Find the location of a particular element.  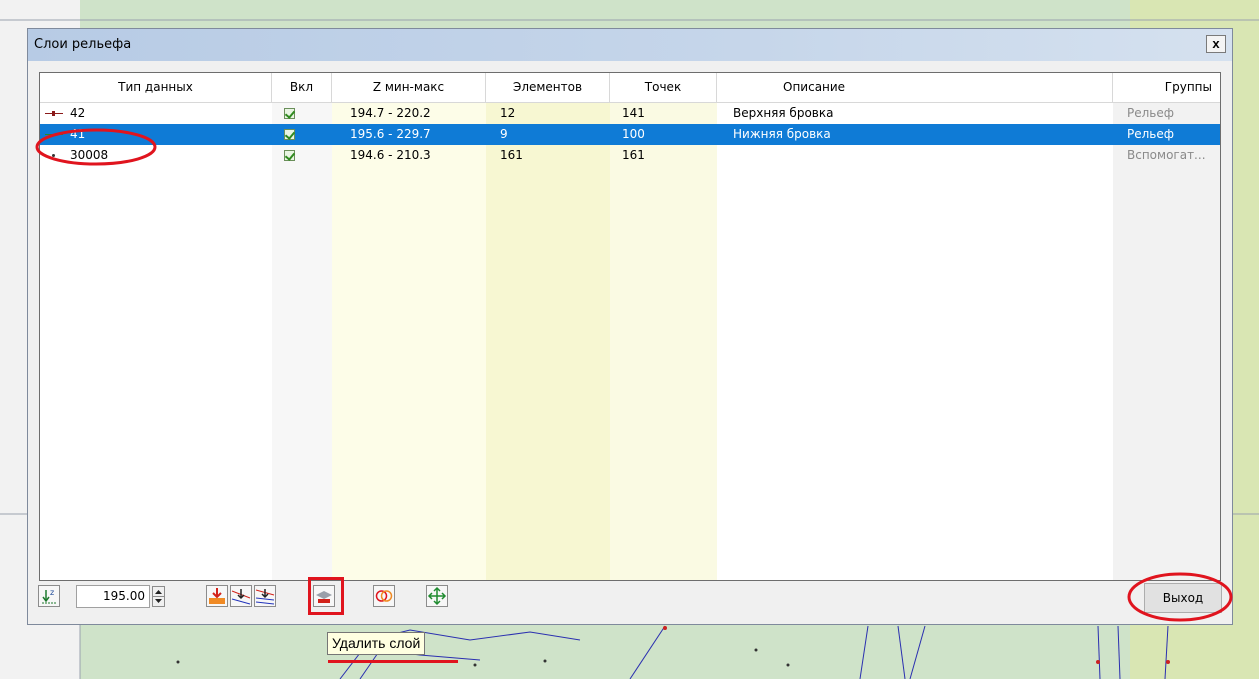

sort-z-button: z is located at coordinates (49, 596).